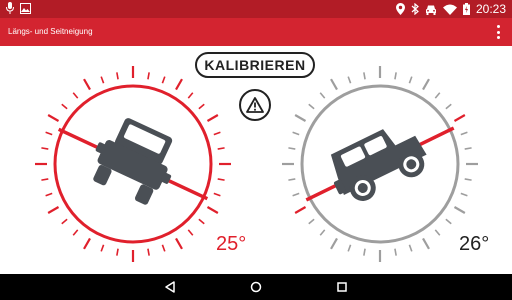 The width and height of the screenshot is (512, 300). I want to click on image-icon, so click(25, 8).